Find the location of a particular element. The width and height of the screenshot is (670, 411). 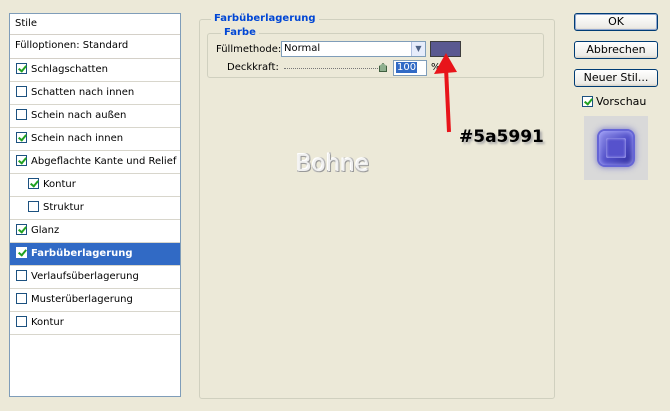

preview-shape is located at coordinates (616, 148).